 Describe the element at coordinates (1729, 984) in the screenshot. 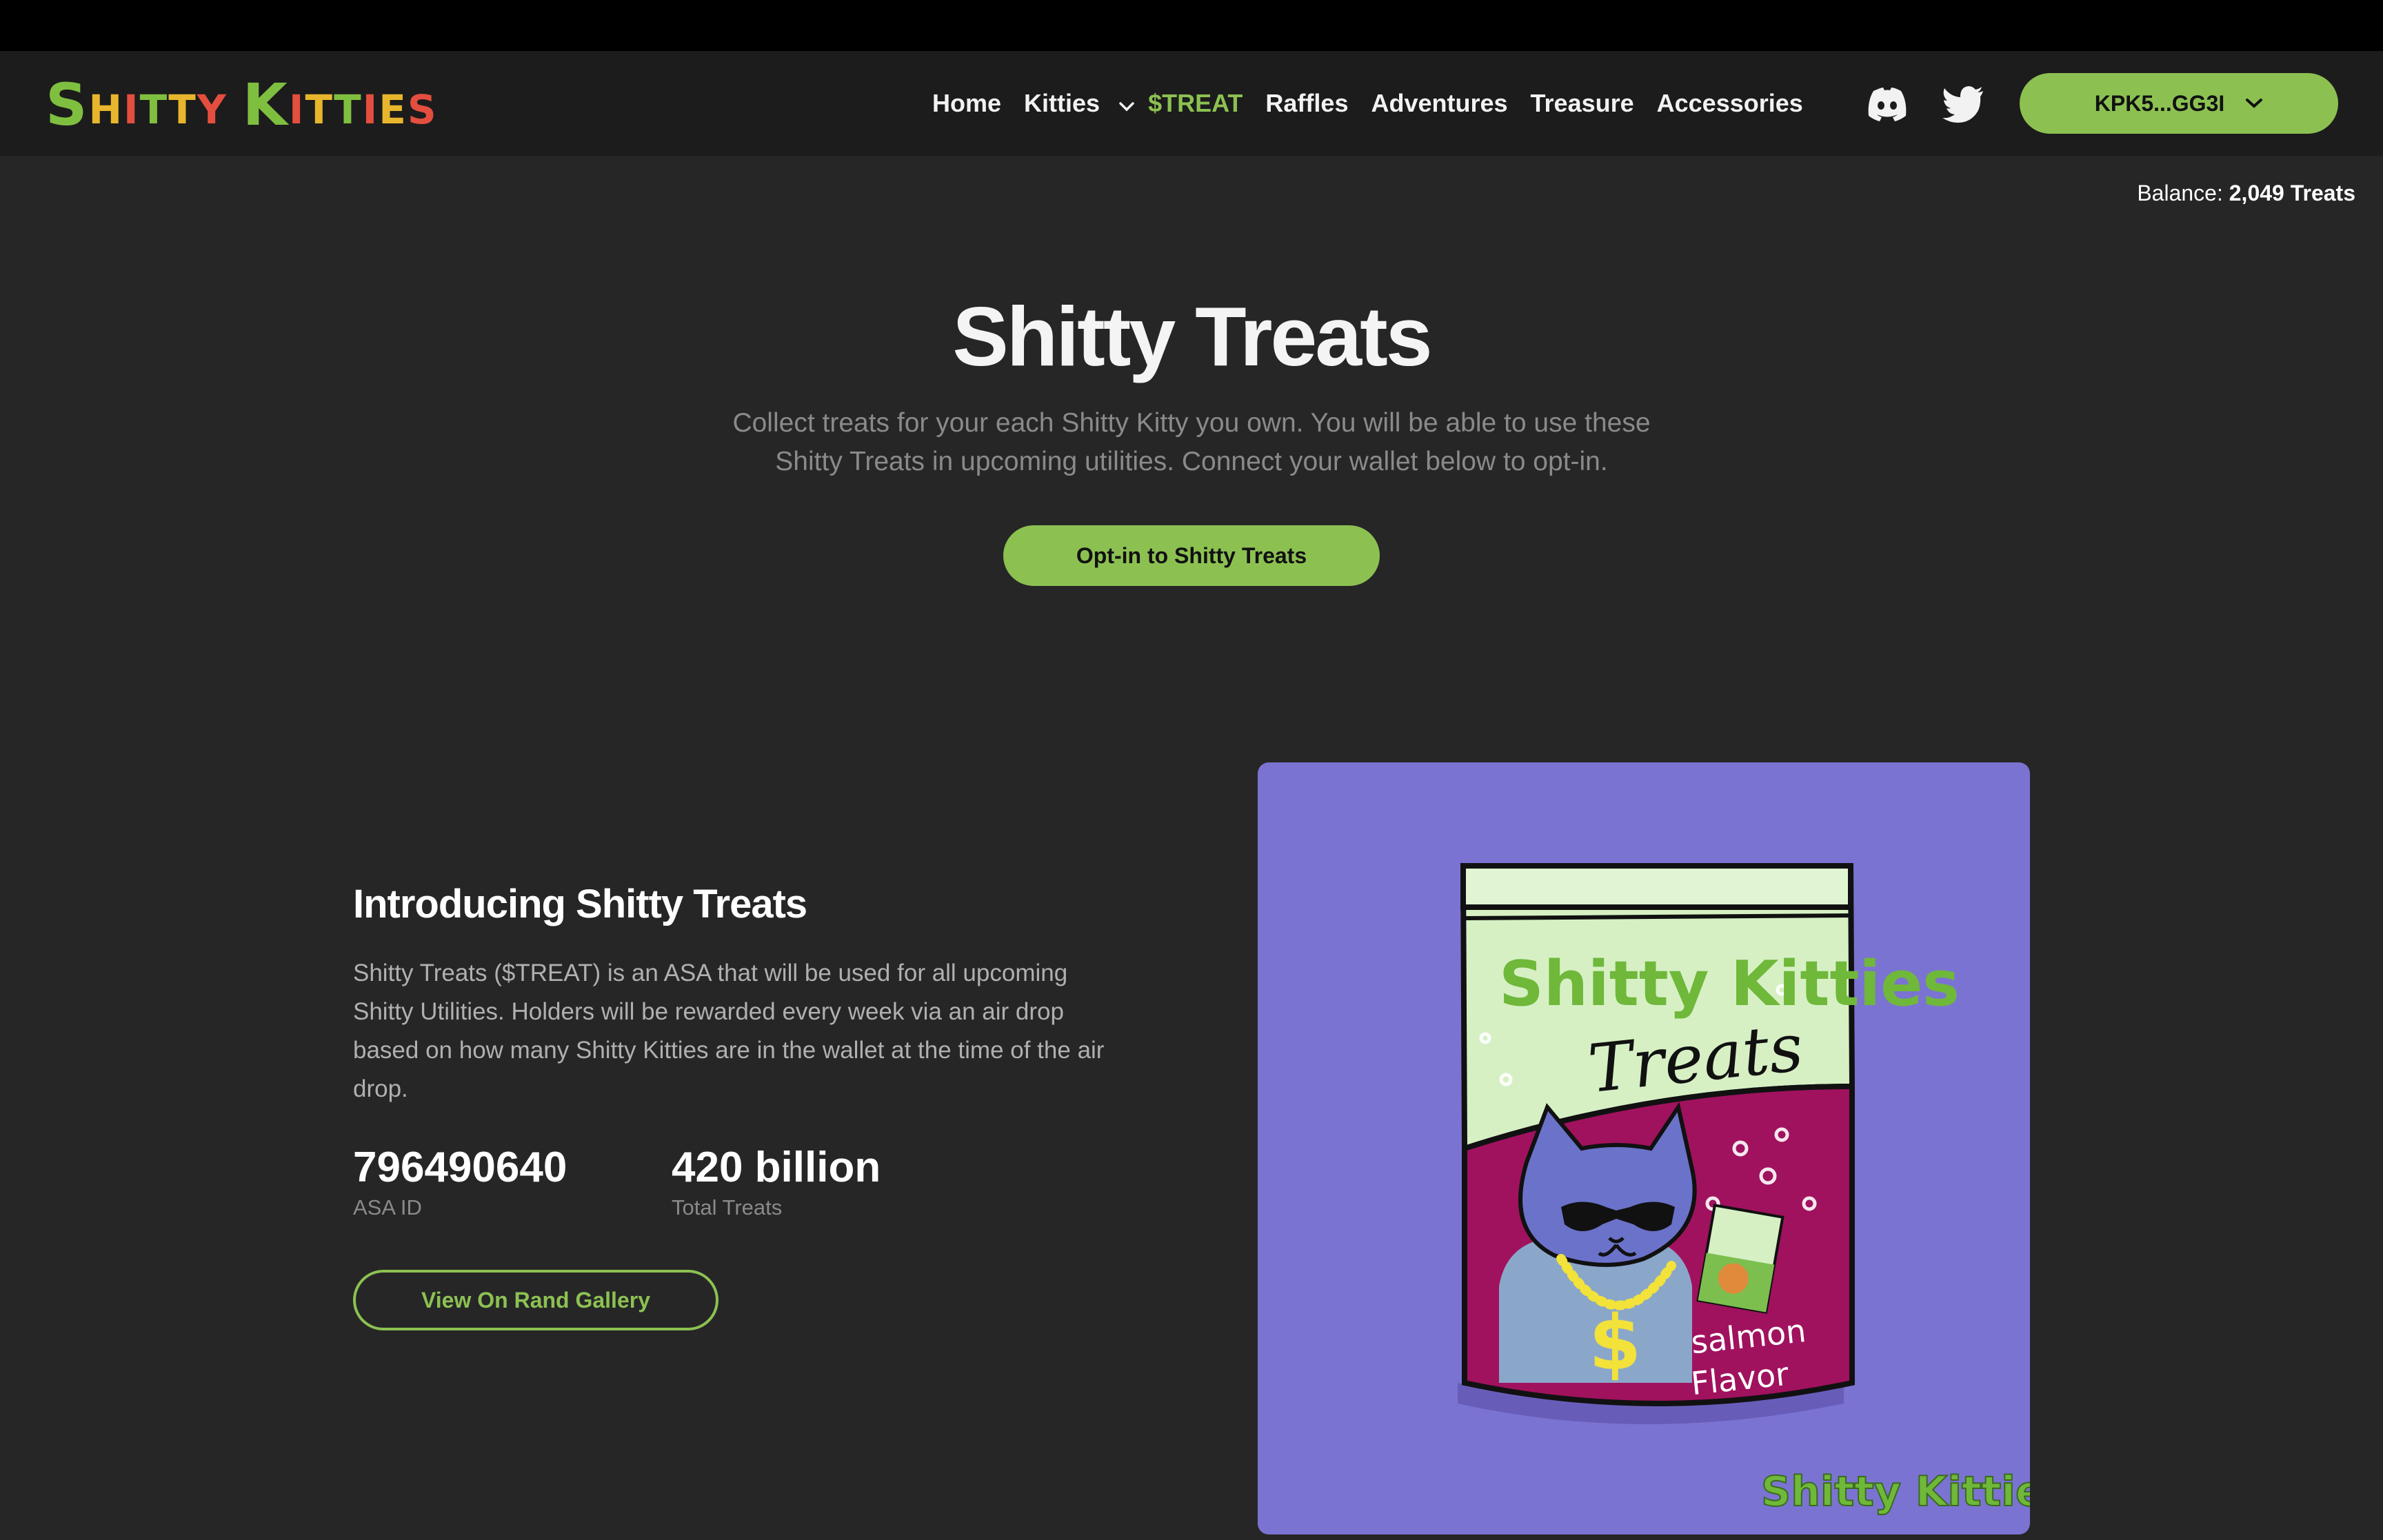

I see `bag-brand-text: Shitty Kitties` at that location.